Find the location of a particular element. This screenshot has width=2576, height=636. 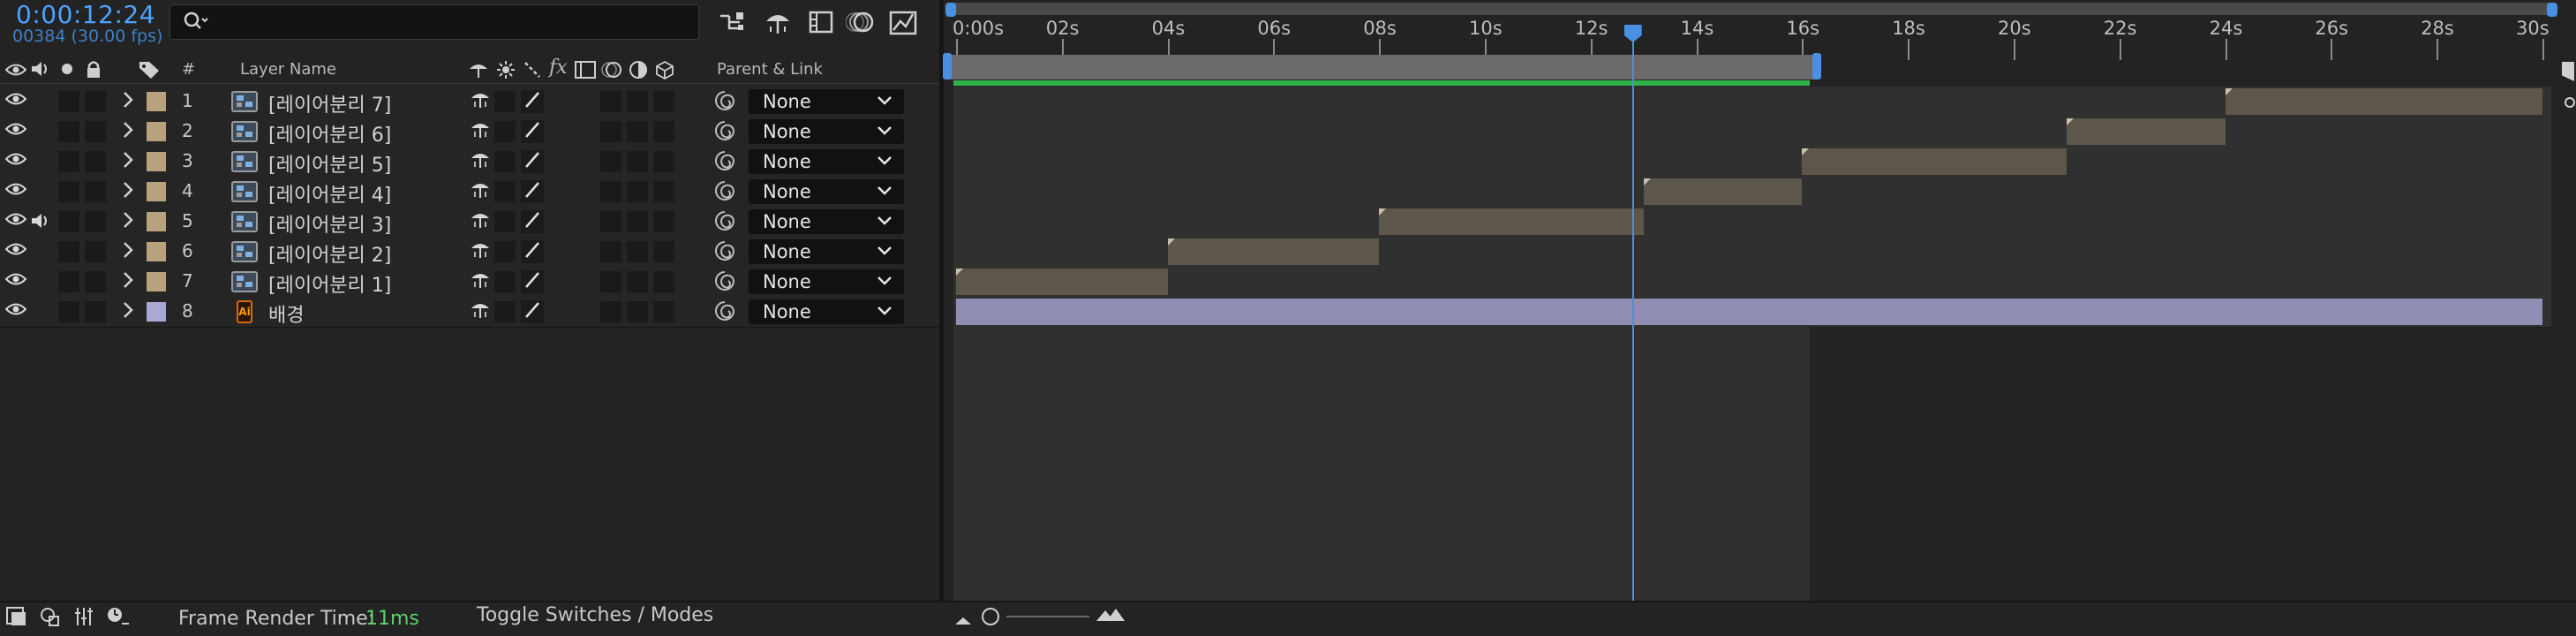

zoom-in-icon is located at coordinates (1110, 616).